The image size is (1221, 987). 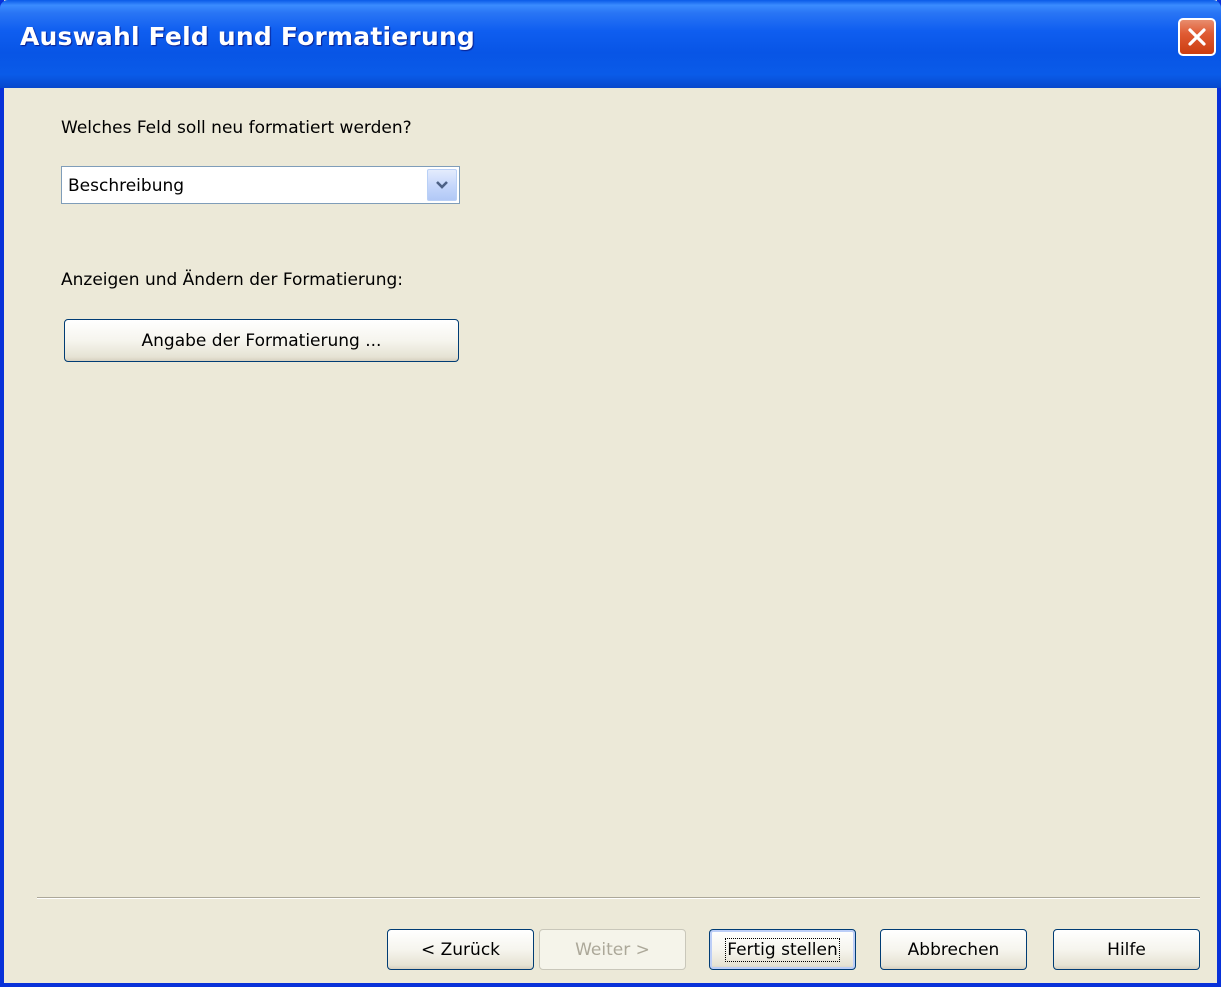 I want to click on finish-button-label: Fertig stellen, so click(x=782, y=949).